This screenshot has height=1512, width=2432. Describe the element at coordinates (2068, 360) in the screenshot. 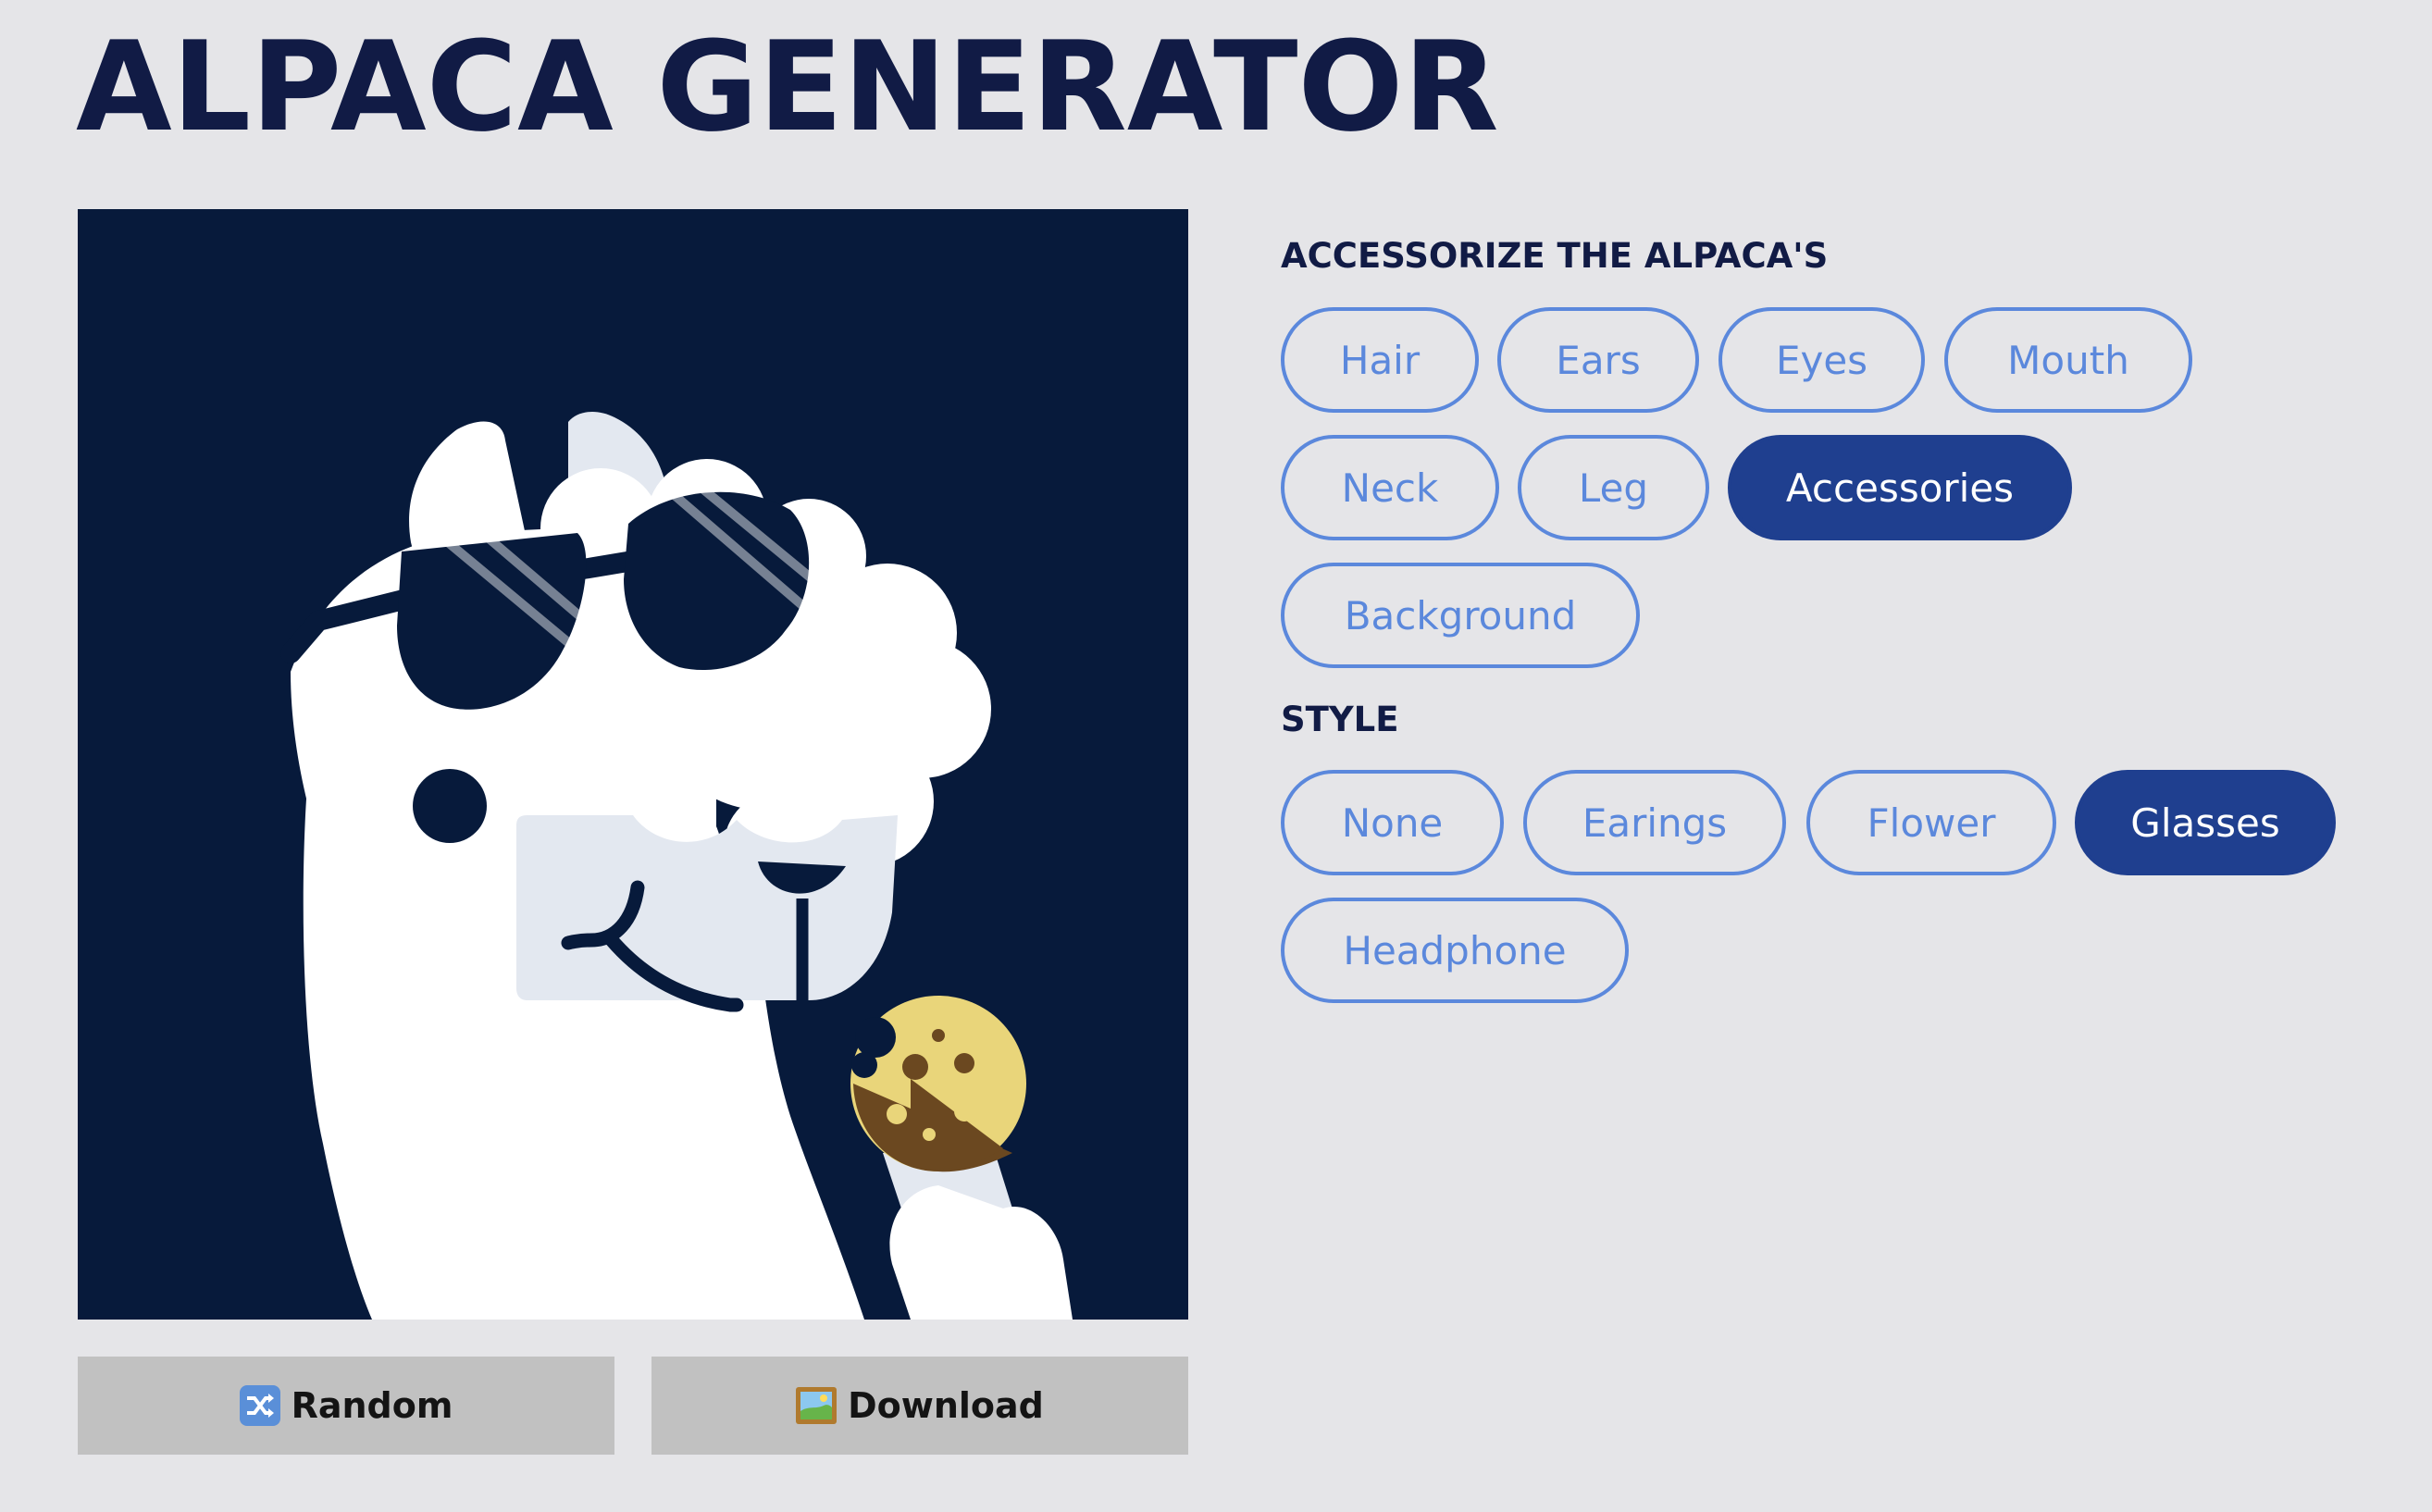

I see `option-mouth: Mouth` at that location.